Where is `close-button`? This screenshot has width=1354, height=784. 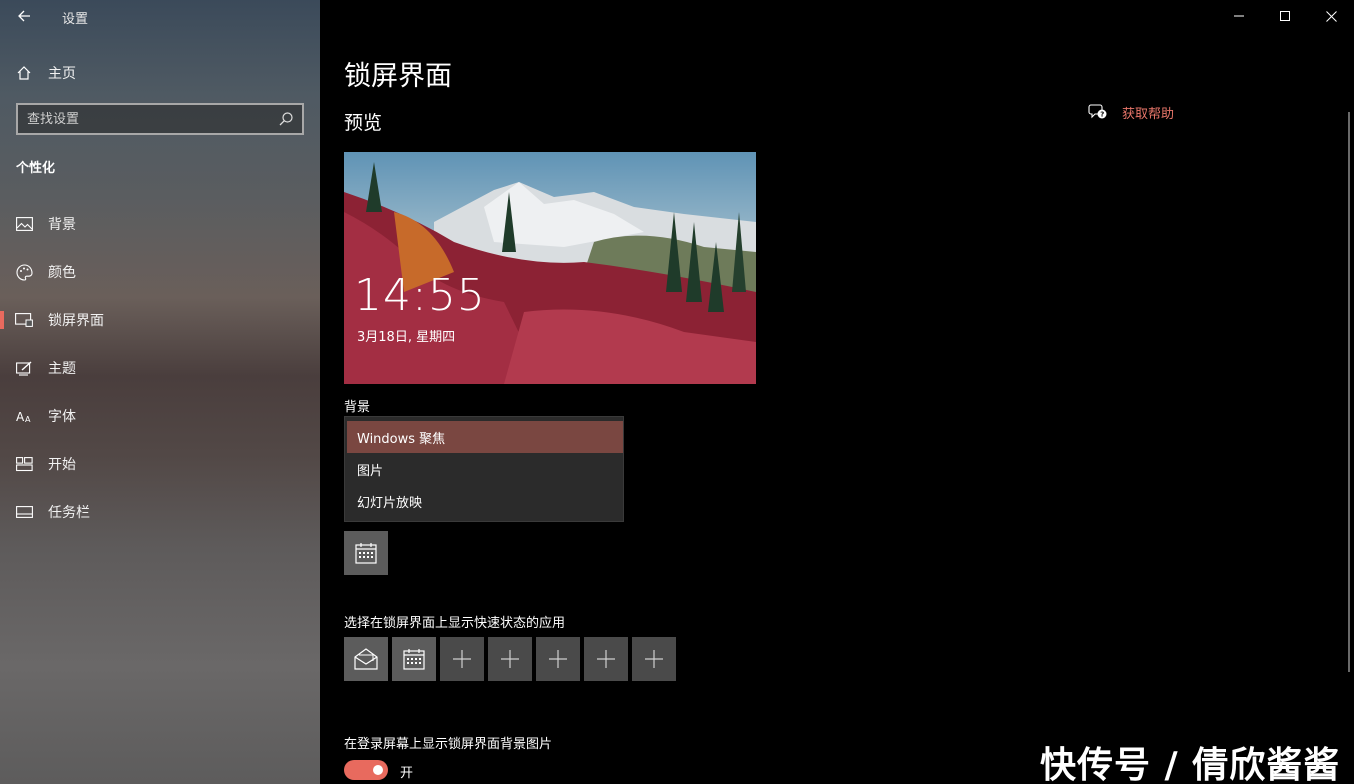 close-button is located at coordinates (1331, 16).